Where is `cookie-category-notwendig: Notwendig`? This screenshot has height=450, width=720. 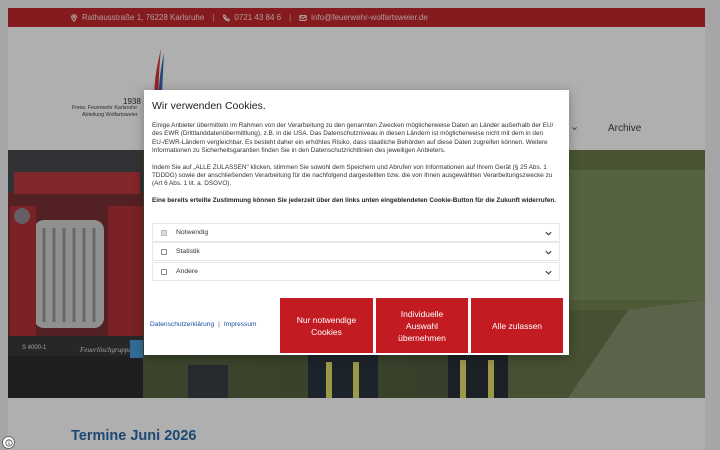
cookie-category-notwendig: Notwendig is located at coordinates (356, 232).